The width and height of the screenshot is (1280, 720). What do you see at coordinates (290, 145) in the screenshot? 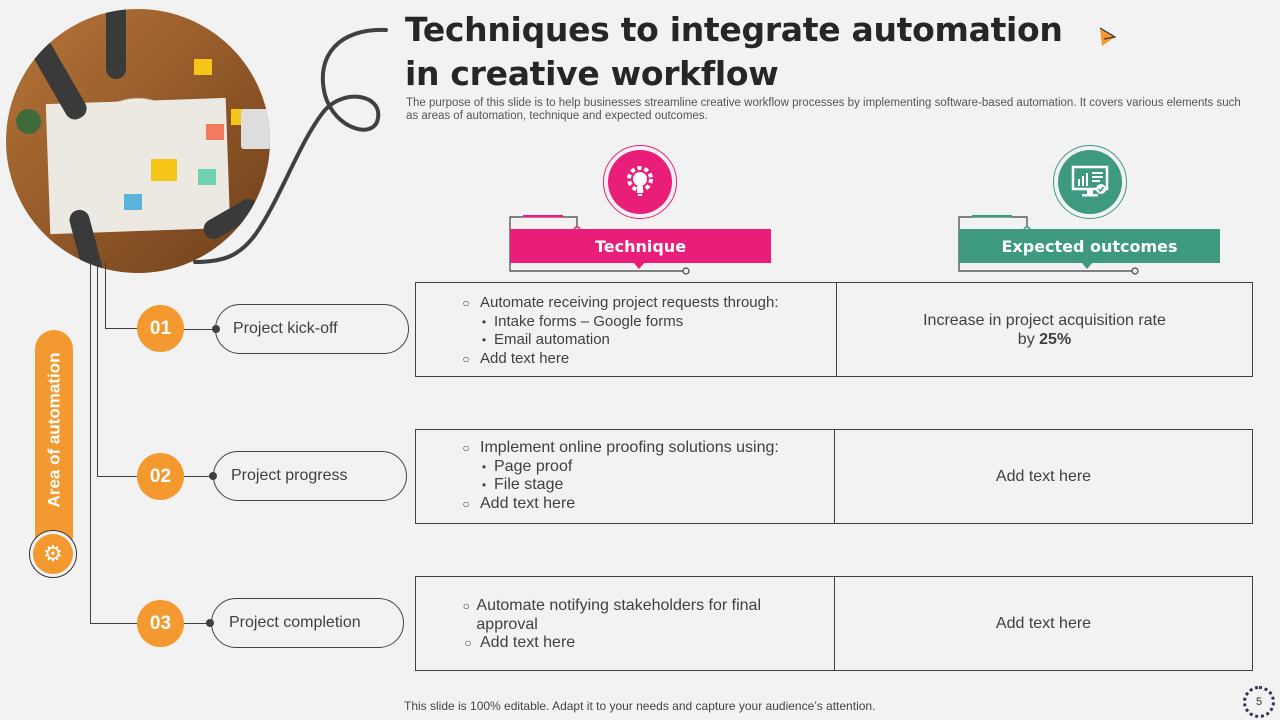
I see `decorative-swirl` at bounding box center [290, 145].